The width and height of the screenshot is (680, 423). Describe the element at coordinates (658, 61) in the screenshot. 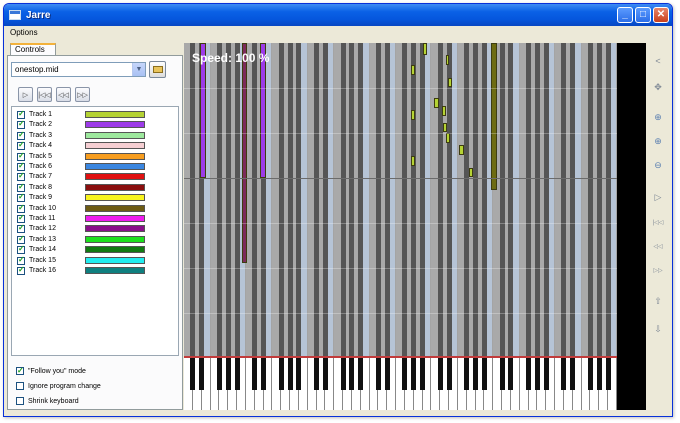

I see `collapse-button: <` at that location.